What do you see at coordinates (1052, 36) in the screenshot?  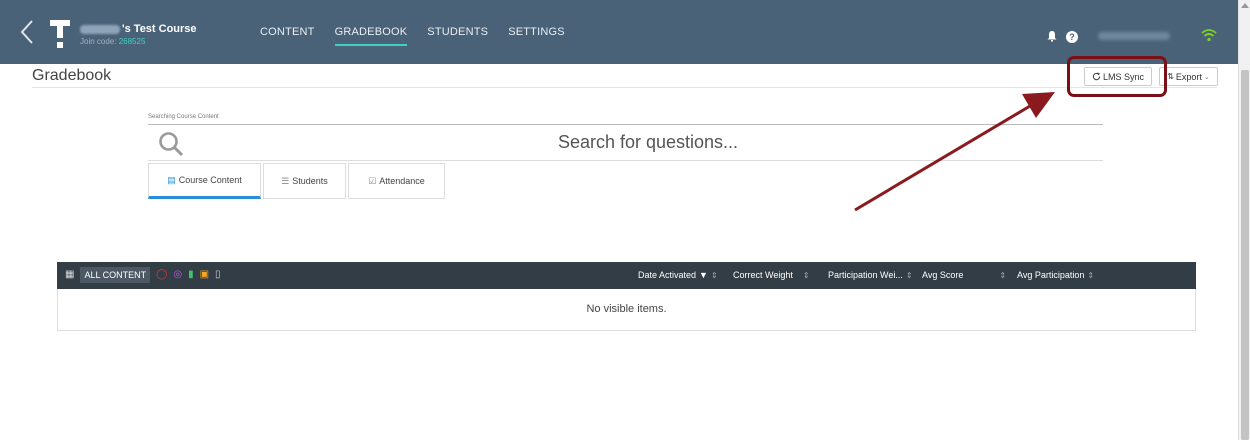 I see `bell-icon` at bounding box center [1052, 36].